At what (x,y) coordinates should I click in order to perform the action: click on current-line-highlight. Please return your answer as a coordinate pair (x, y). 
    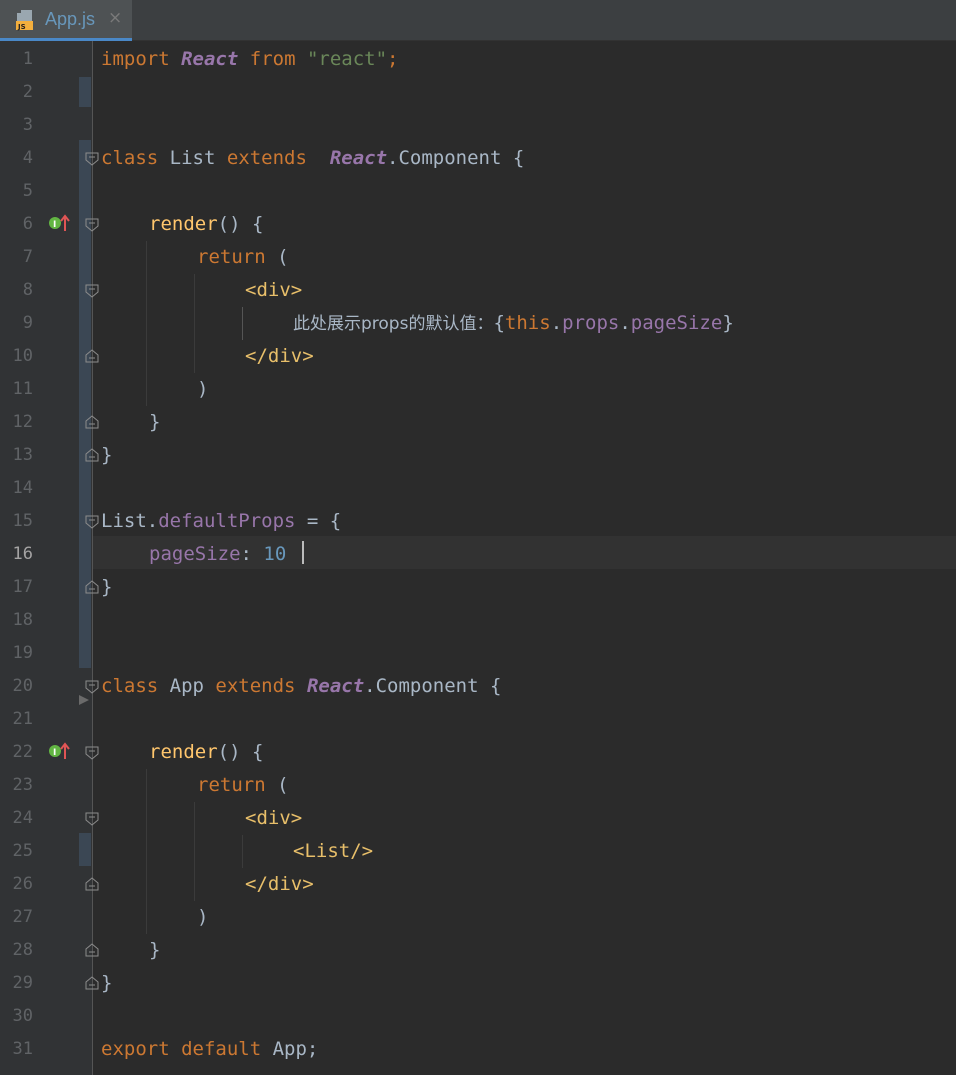
    Looking at the image, I should click on (478, 552).